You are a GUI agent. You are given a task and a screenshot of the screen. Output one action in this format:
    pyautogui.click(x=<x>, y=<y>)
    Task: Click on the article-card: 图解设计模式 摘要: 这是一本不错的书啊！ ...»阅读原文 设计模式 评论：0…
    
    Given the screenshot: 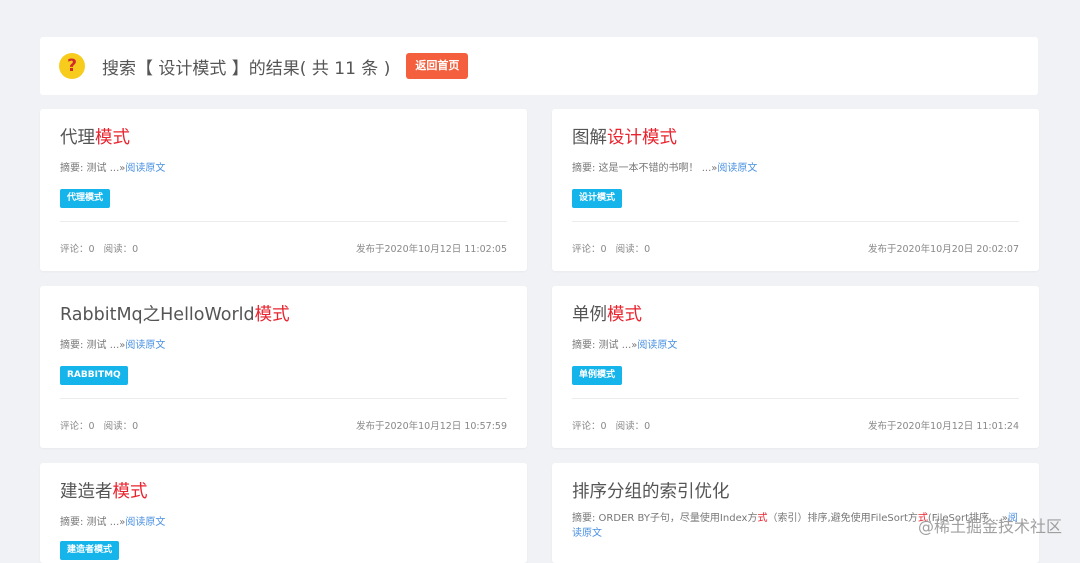 What is the action you would take?
    pyautogui.click(x=795, y=190)
    